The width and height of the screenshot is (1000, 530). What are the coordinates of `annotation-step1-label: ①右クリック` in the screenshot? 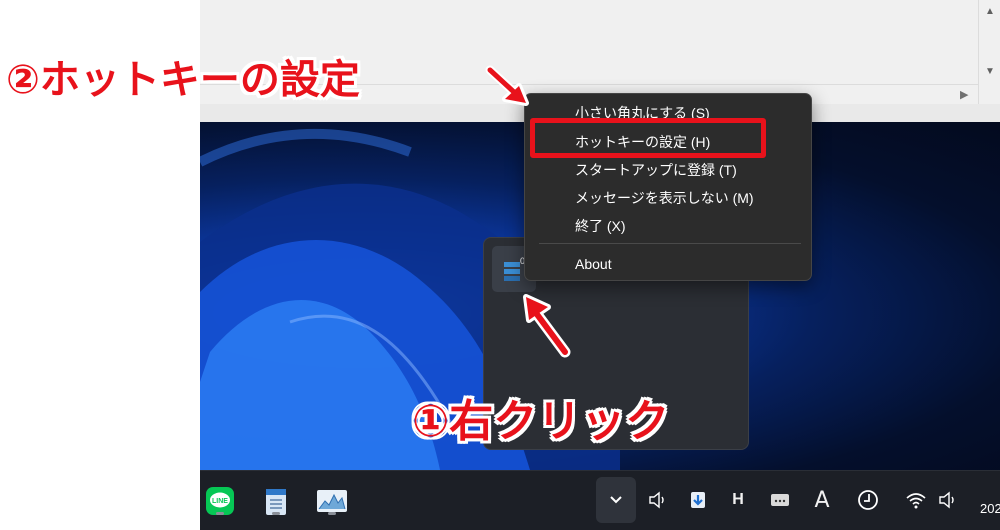 It's located at (541, 421).